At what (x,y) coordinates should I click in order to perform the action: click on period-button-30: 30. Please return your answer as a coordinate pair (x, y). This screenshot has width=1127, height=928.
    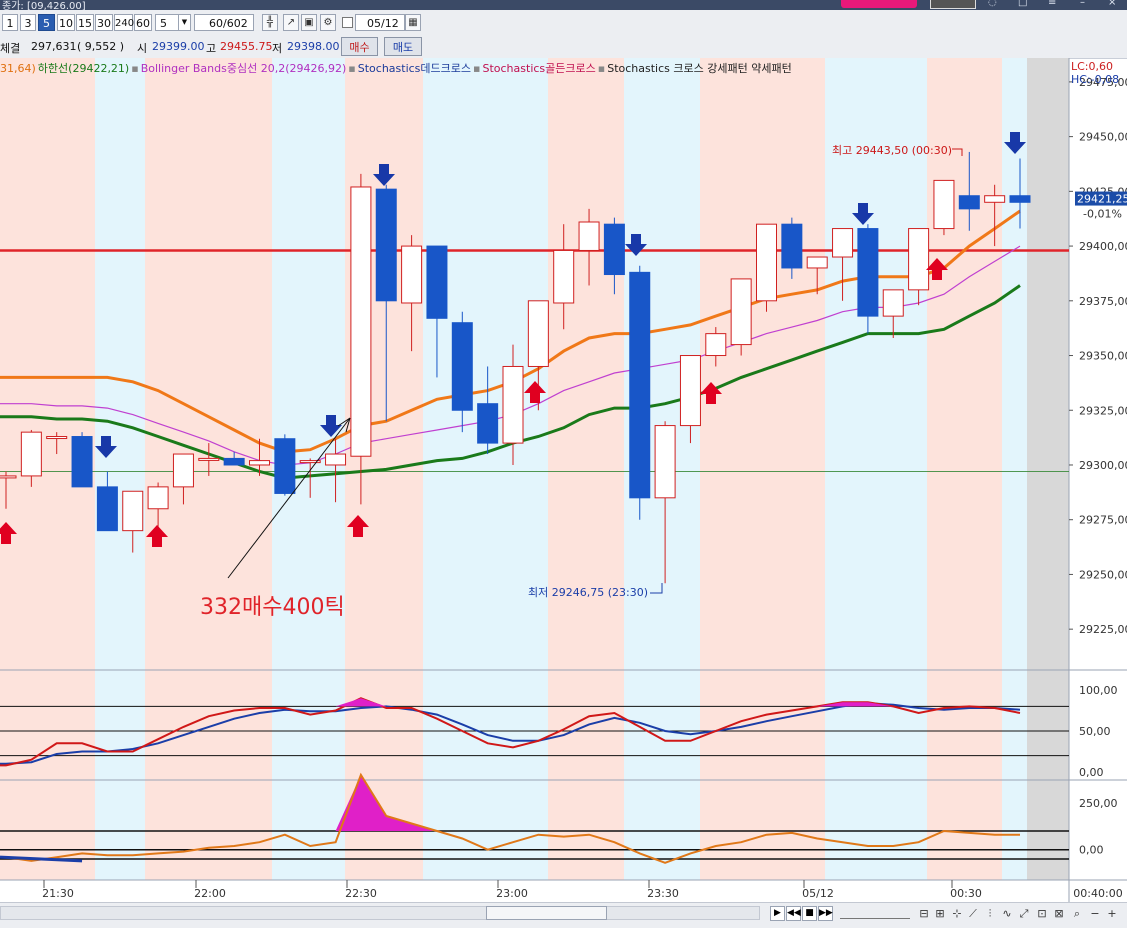
    Looking at the image, I should click on (104, 22).